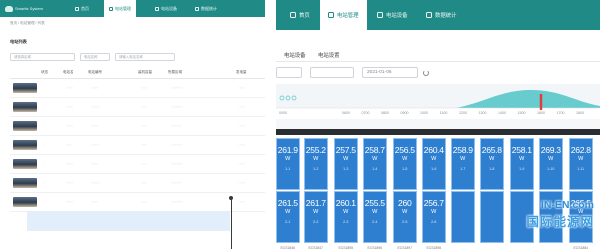 The image size is (600, 249). Describe the element at coordinates (288, 167) in the screenshot. I see `panel-tile: 261.9W1-1ECS1842` at that location.